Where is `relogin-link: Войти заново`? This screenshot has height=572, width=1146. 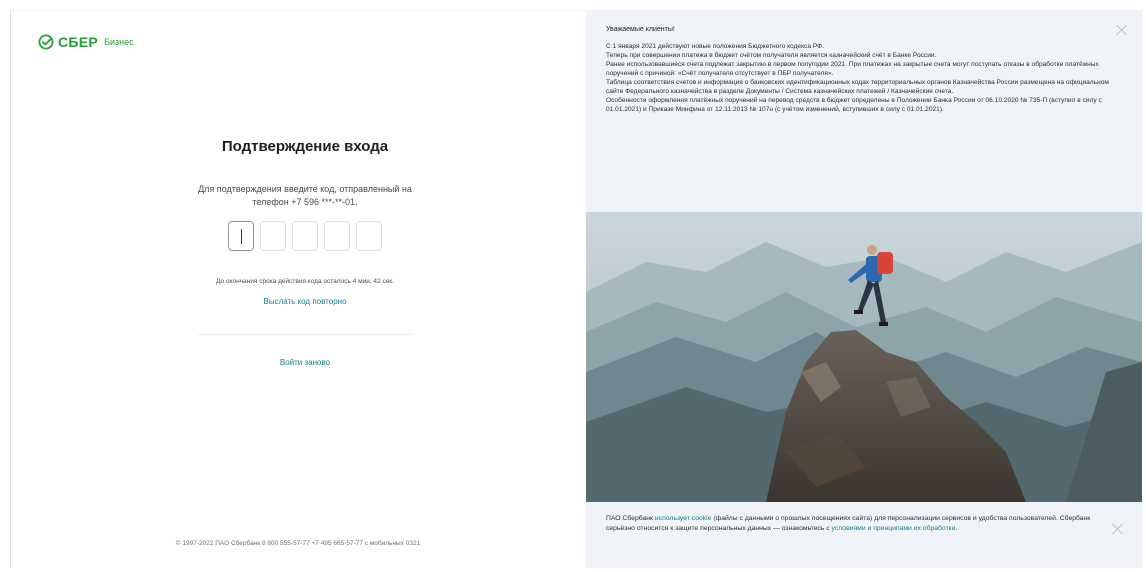
relogin-link: Войти заново is located at coordinates (305, 362).